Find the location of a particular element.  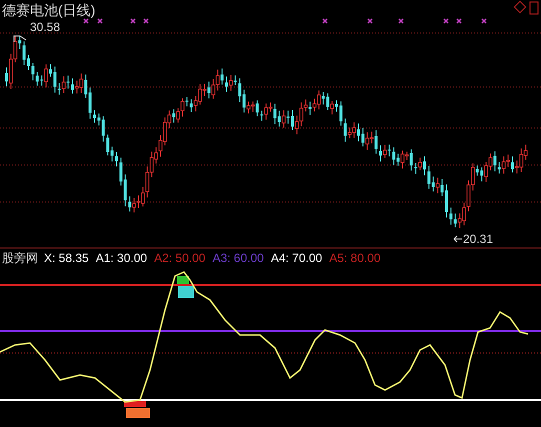

low-price-label: 20.31 is located at coordinates (478, 239).